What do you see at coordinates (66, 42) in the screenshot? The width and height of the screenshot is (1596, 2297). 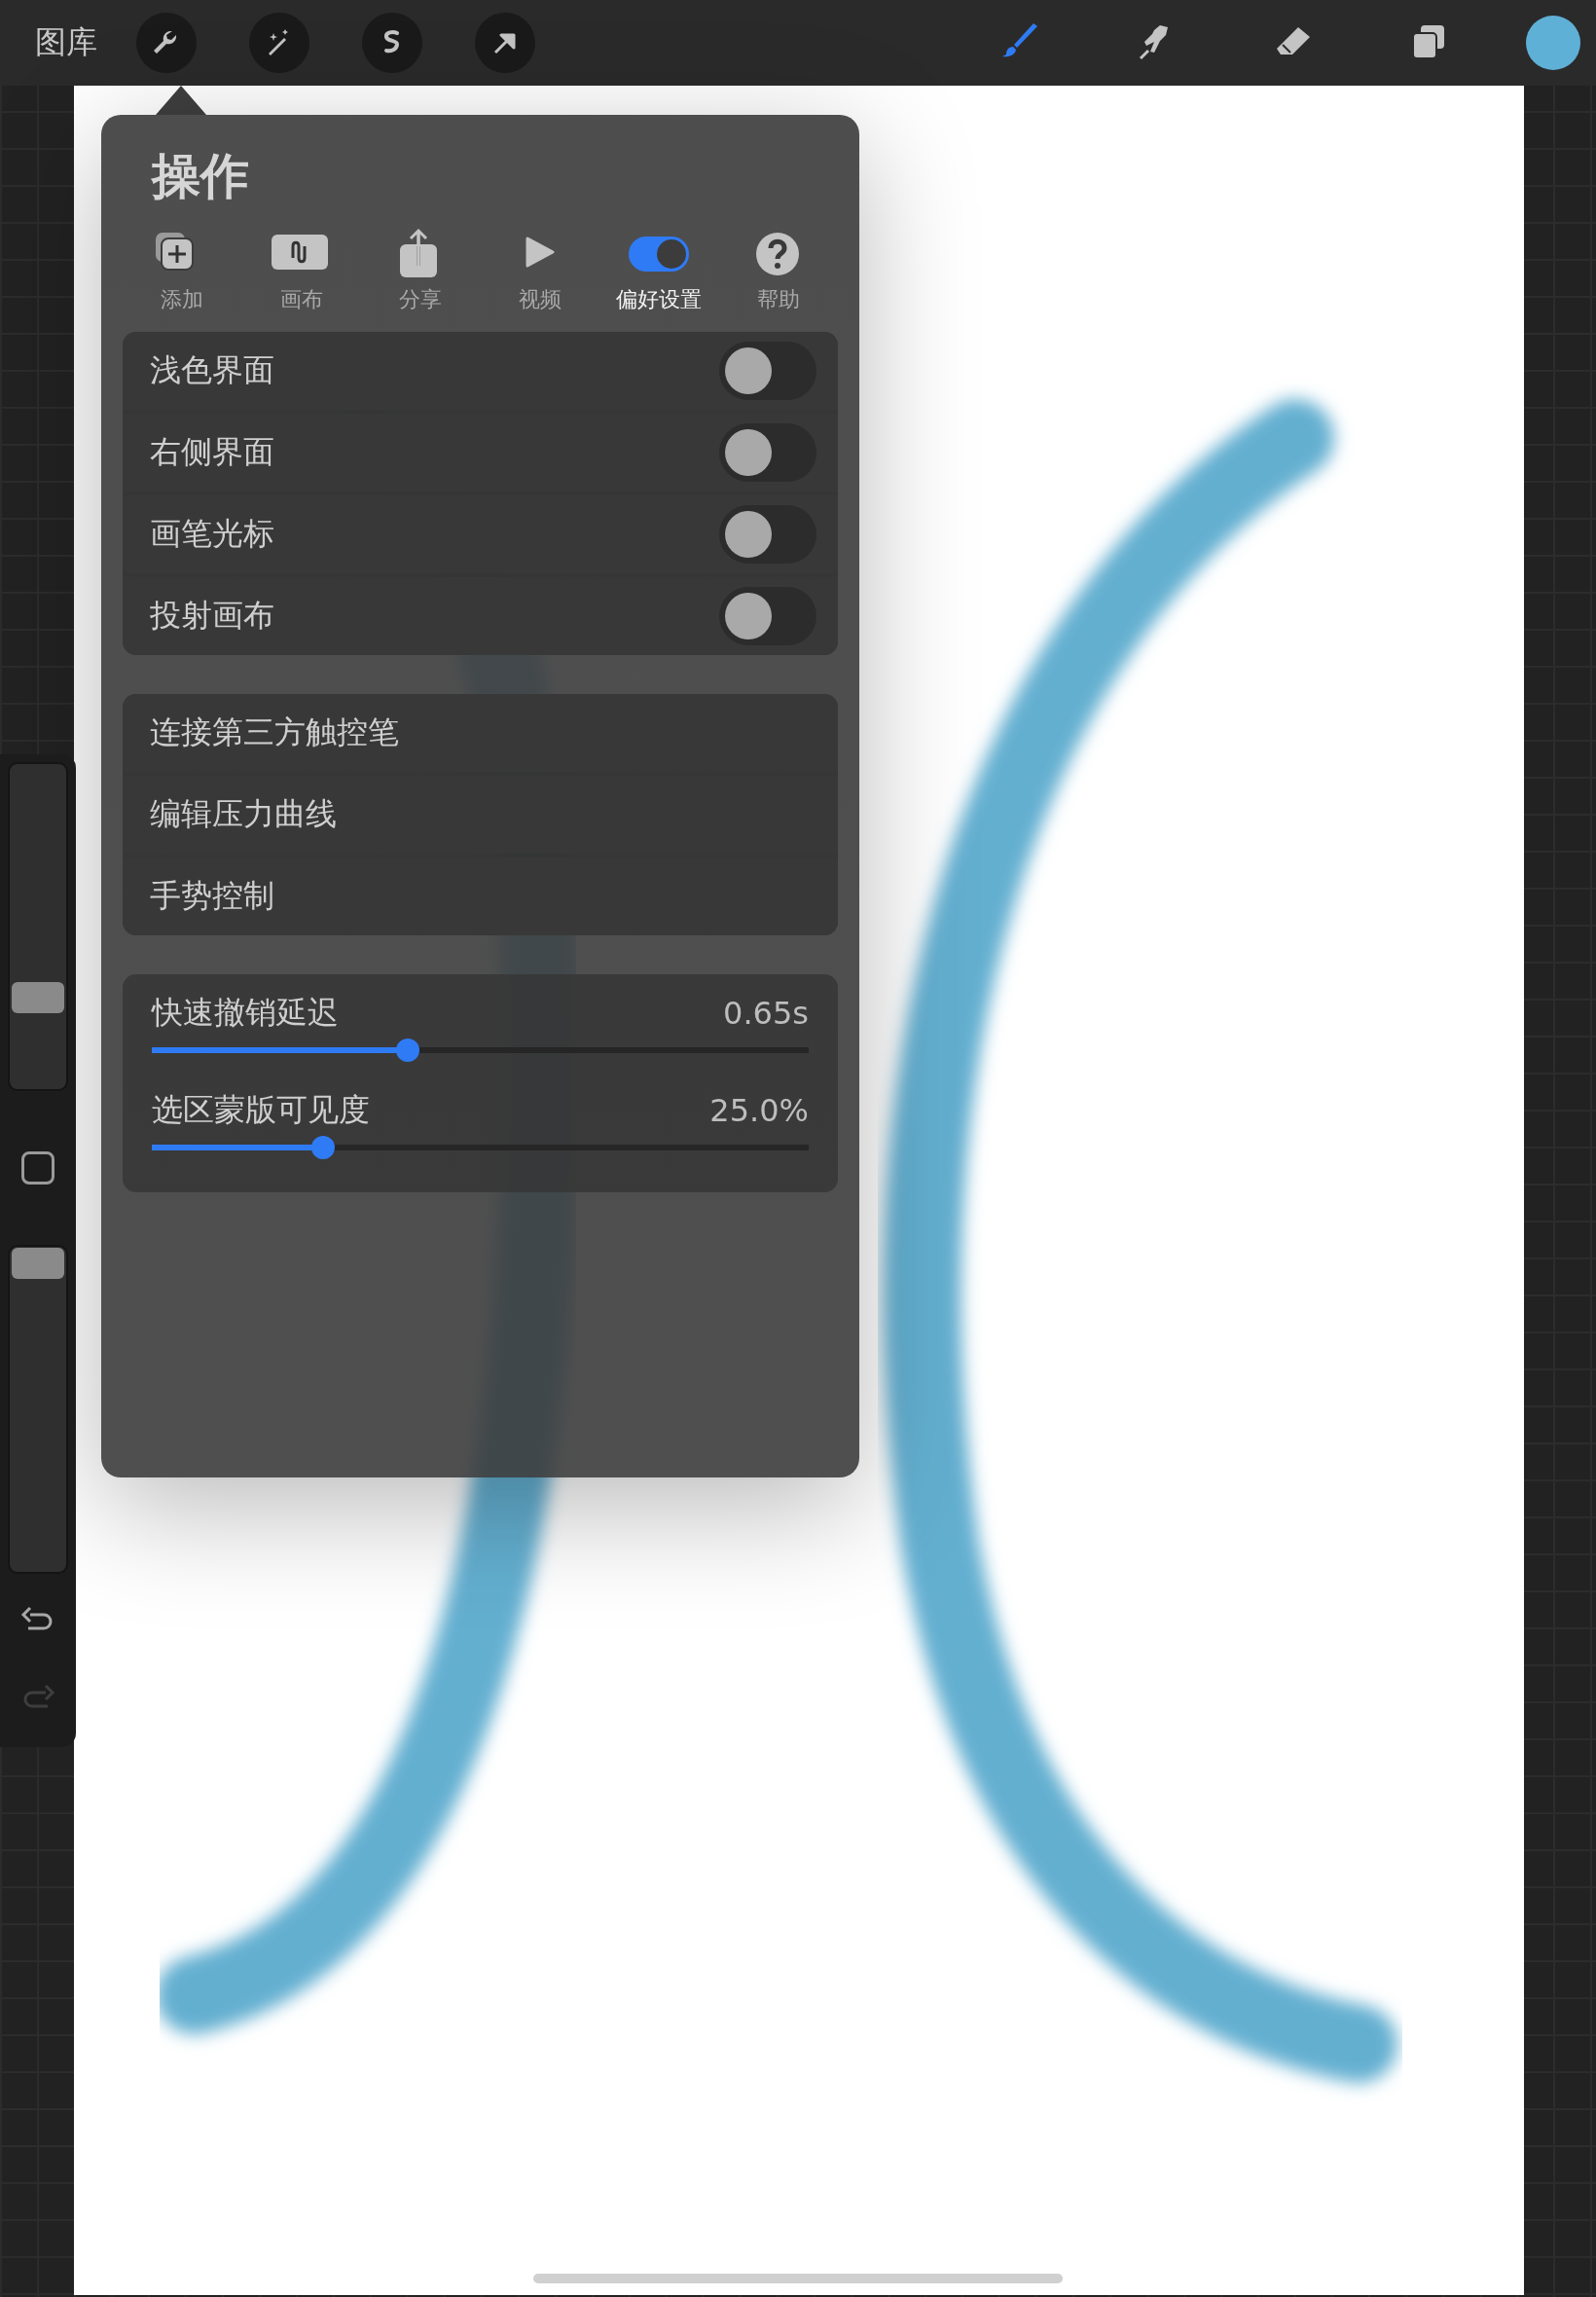 I see `gallery-link: 图库` at bounding box center [66, 42].